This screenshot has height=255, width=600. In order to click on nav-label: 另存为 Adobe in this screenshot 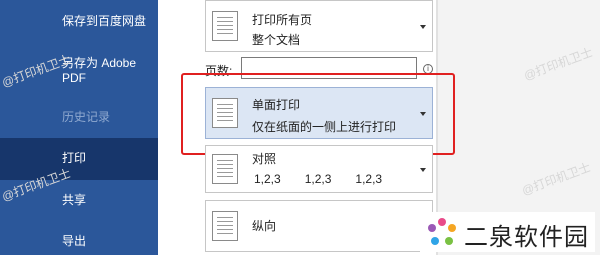, I will do `click(99, 63)`.